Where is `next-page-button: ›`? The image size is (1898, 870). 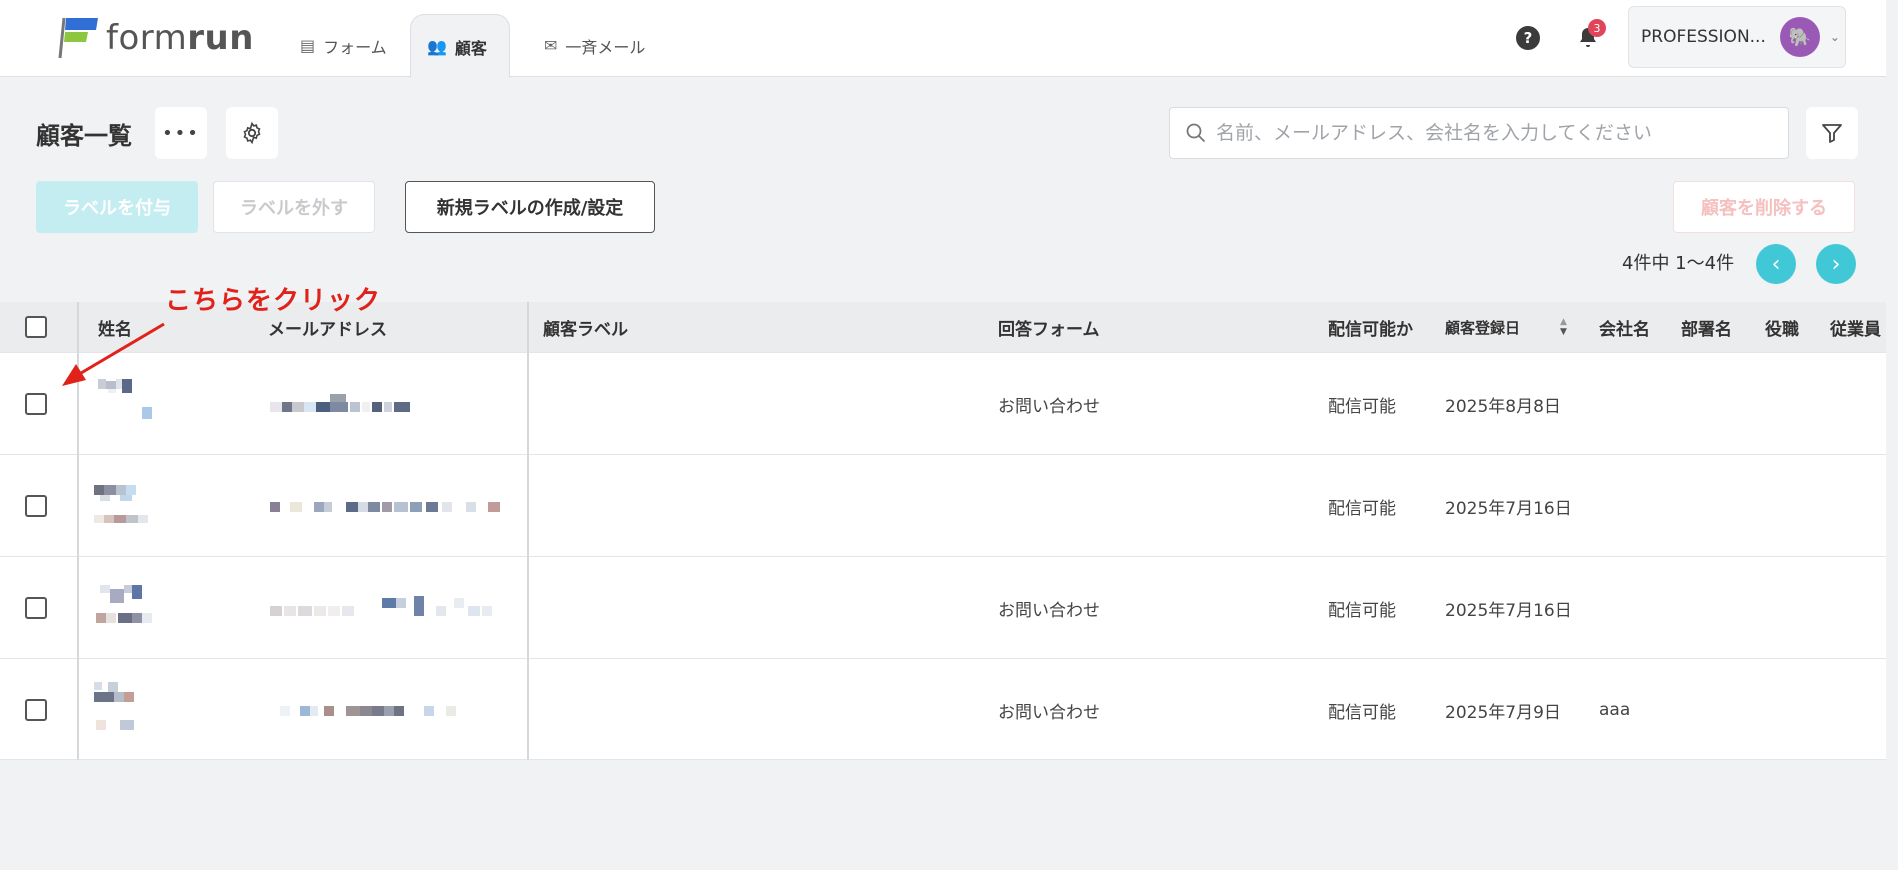
next-page-button: › is located at coordinates (1836, 264).